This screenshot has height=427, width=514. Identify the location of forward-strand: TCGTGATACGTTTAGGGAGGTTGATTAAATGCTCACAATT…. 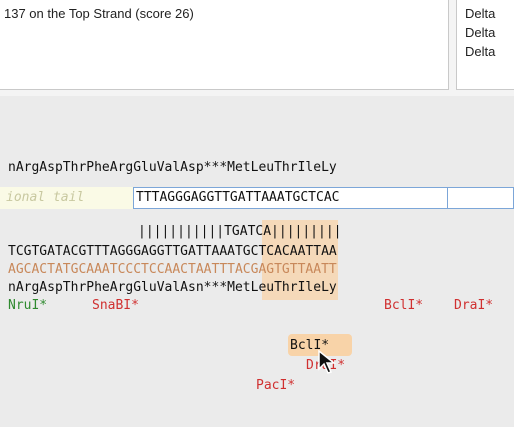
(172, 252).